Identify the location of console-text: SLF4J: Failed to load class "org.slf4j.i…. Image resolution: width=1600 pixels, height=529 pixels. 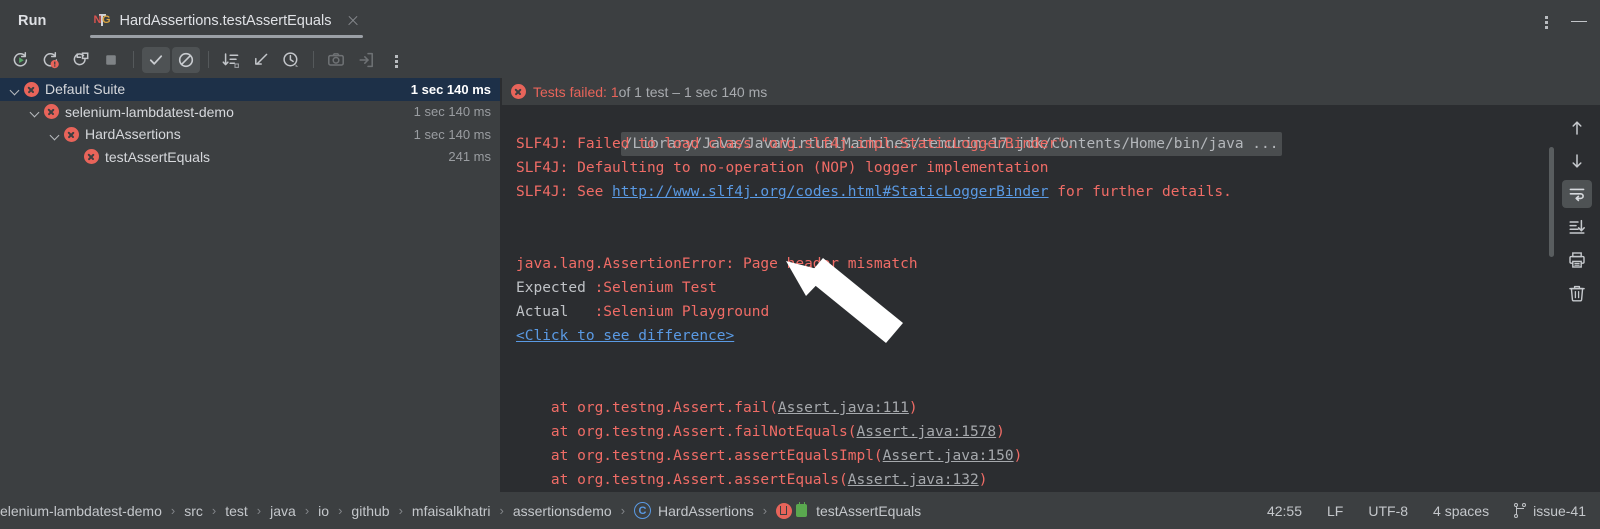
(795, 144).